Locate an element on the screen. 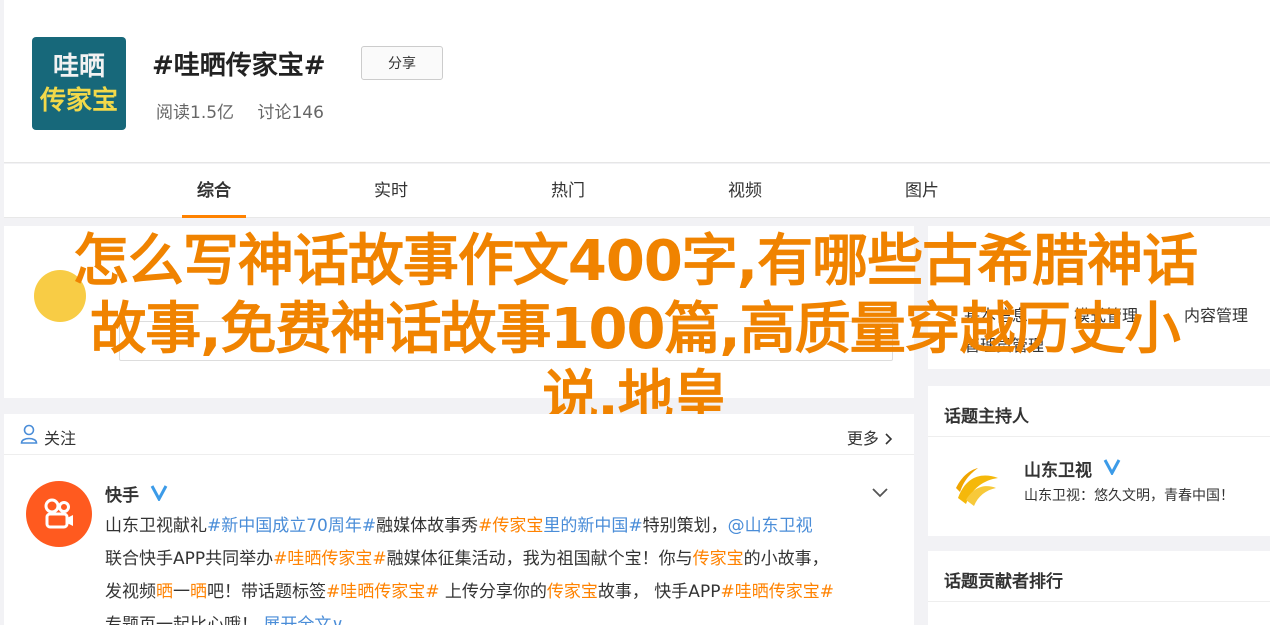 Image resolution: width=1270 pixels, height=625 pixels. post-author: 快手 is located at coordinates (122, 493).